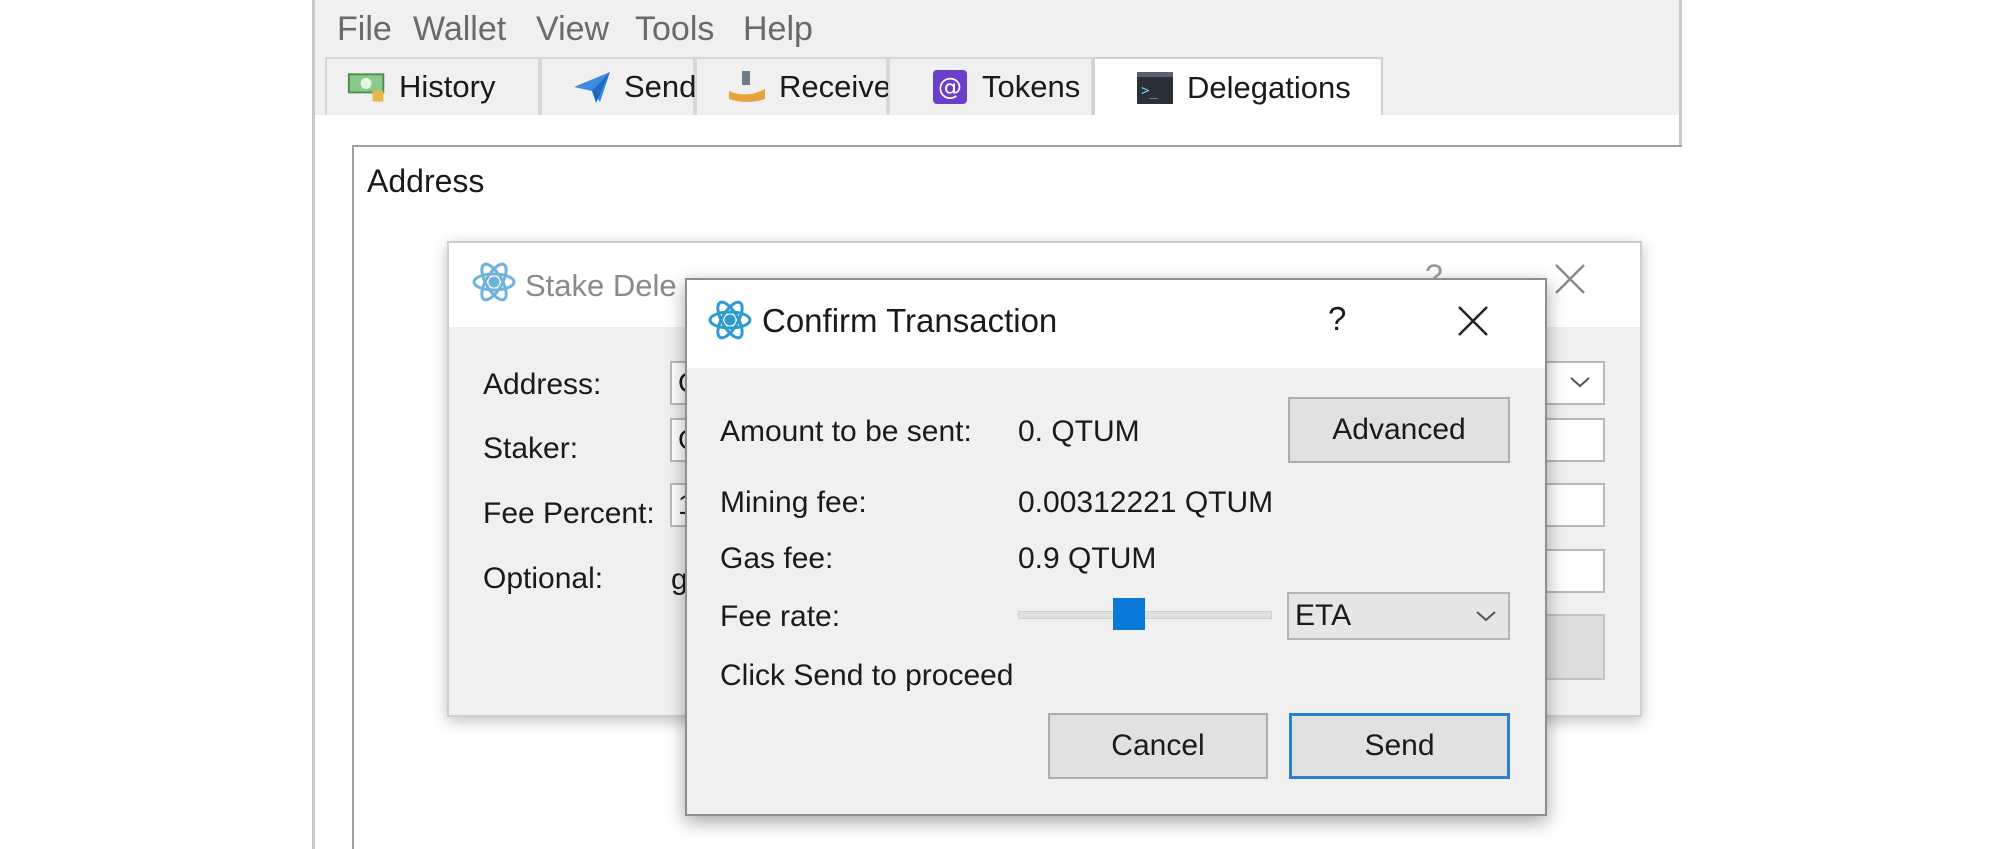  I want to click on paper-plane-icon, so click(592, 87).